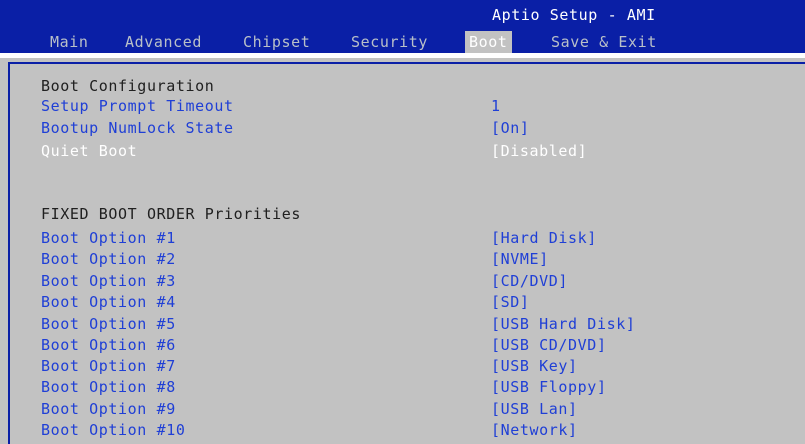 The image size is (805, 444). What do you see at coordinates (549, 345) in the screenshot?
I see `boot-option-6-value: [USB CD/DVD]` at bounding box center [549, 345].